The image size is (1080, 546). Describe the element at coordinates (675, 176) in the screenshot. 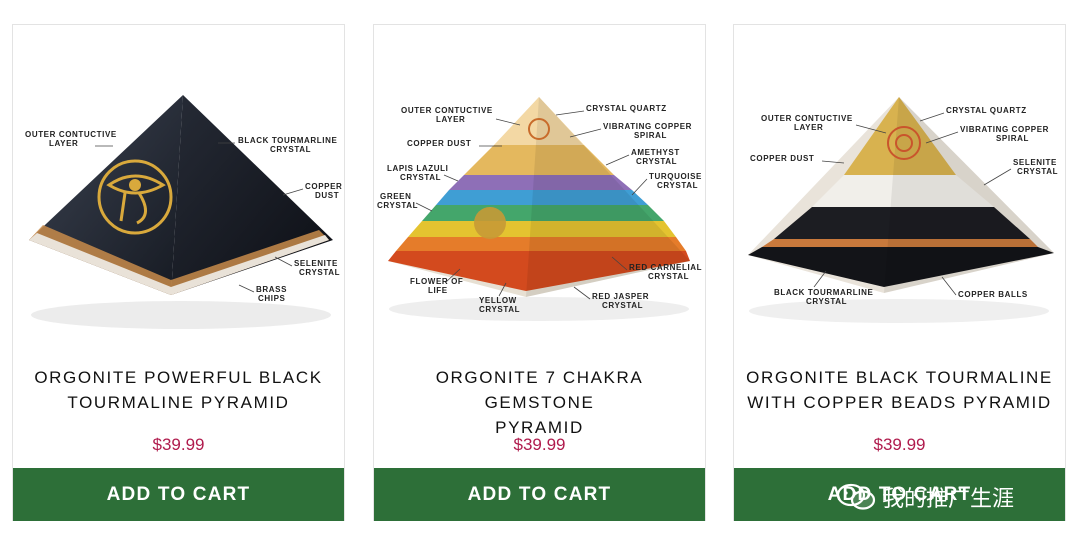

I see `callout-turquoise: TURQUOISE` at that location.